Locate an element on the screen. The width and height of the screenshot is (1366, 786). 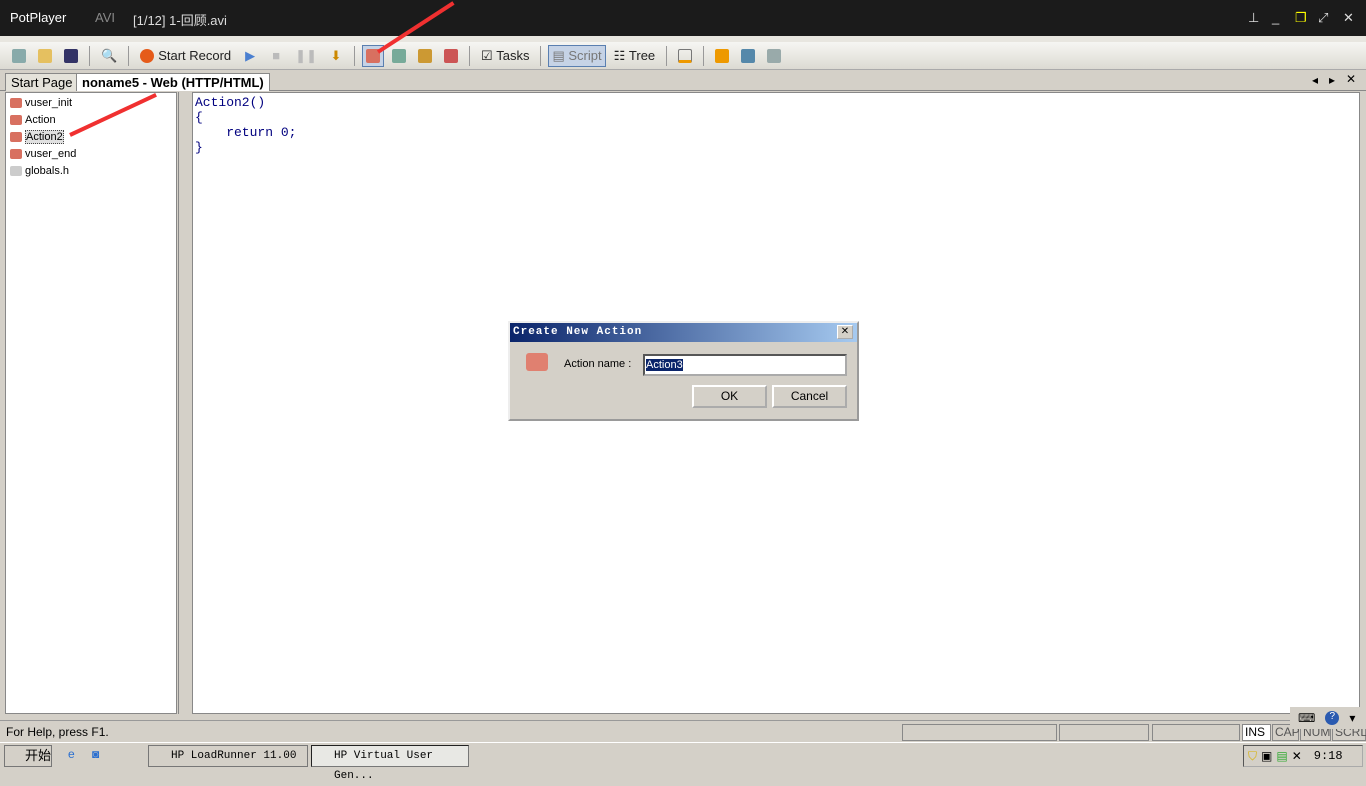
action-name-label: Action name : is located at coordinates (598, 364).